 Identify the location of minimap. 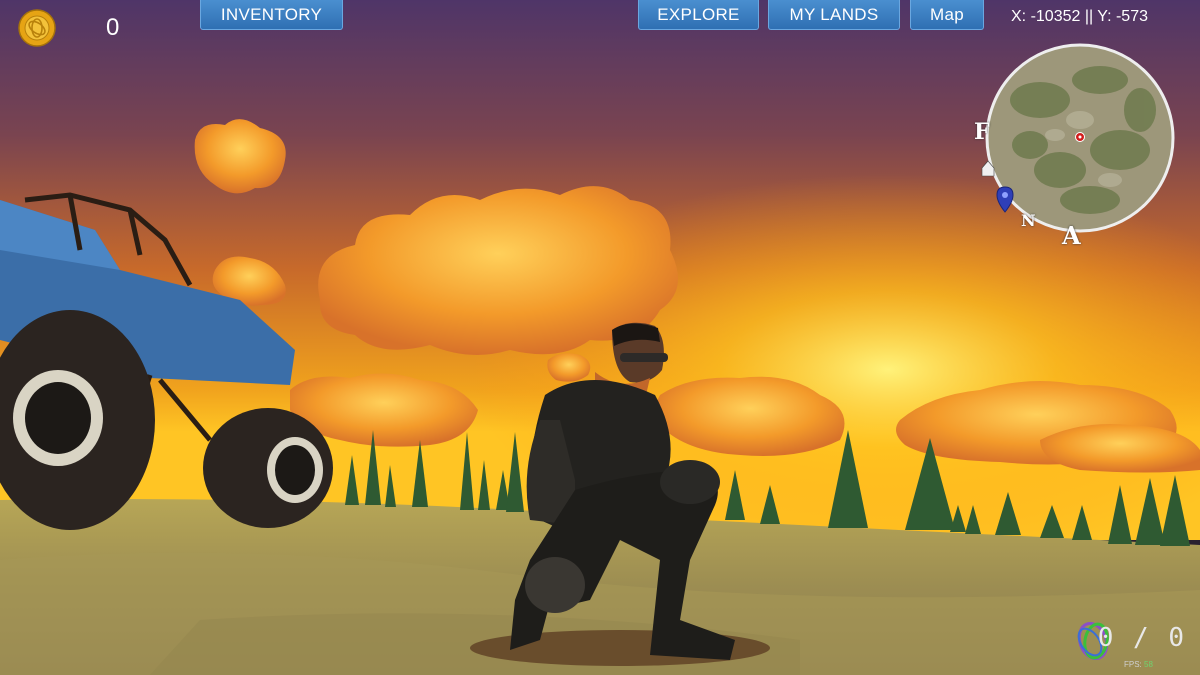
(1075, 142).